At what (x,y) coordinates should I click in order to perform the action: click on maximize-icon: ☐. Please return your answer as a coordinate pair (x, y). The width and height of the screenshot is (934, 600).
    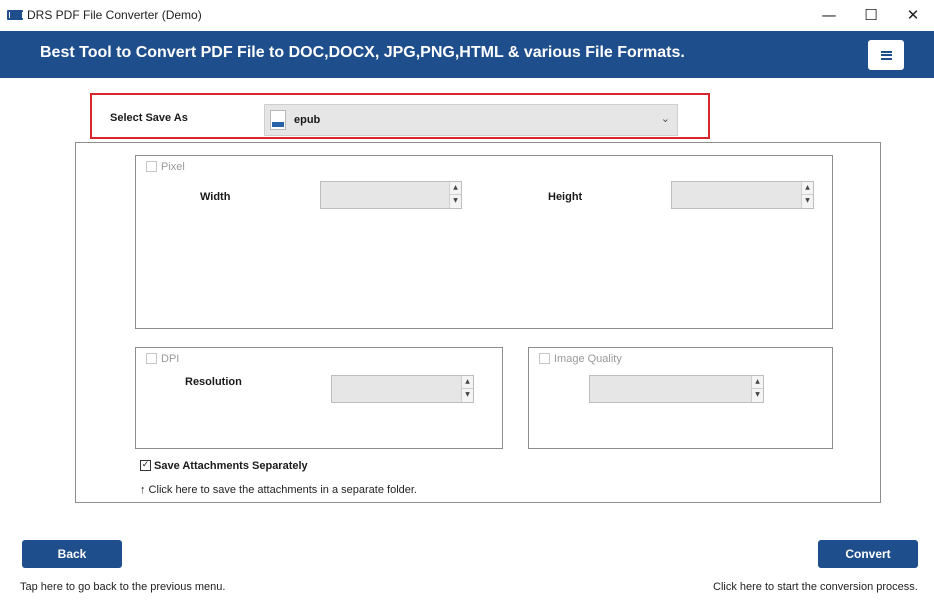
    Looking at the image, I should click on (871, 15).